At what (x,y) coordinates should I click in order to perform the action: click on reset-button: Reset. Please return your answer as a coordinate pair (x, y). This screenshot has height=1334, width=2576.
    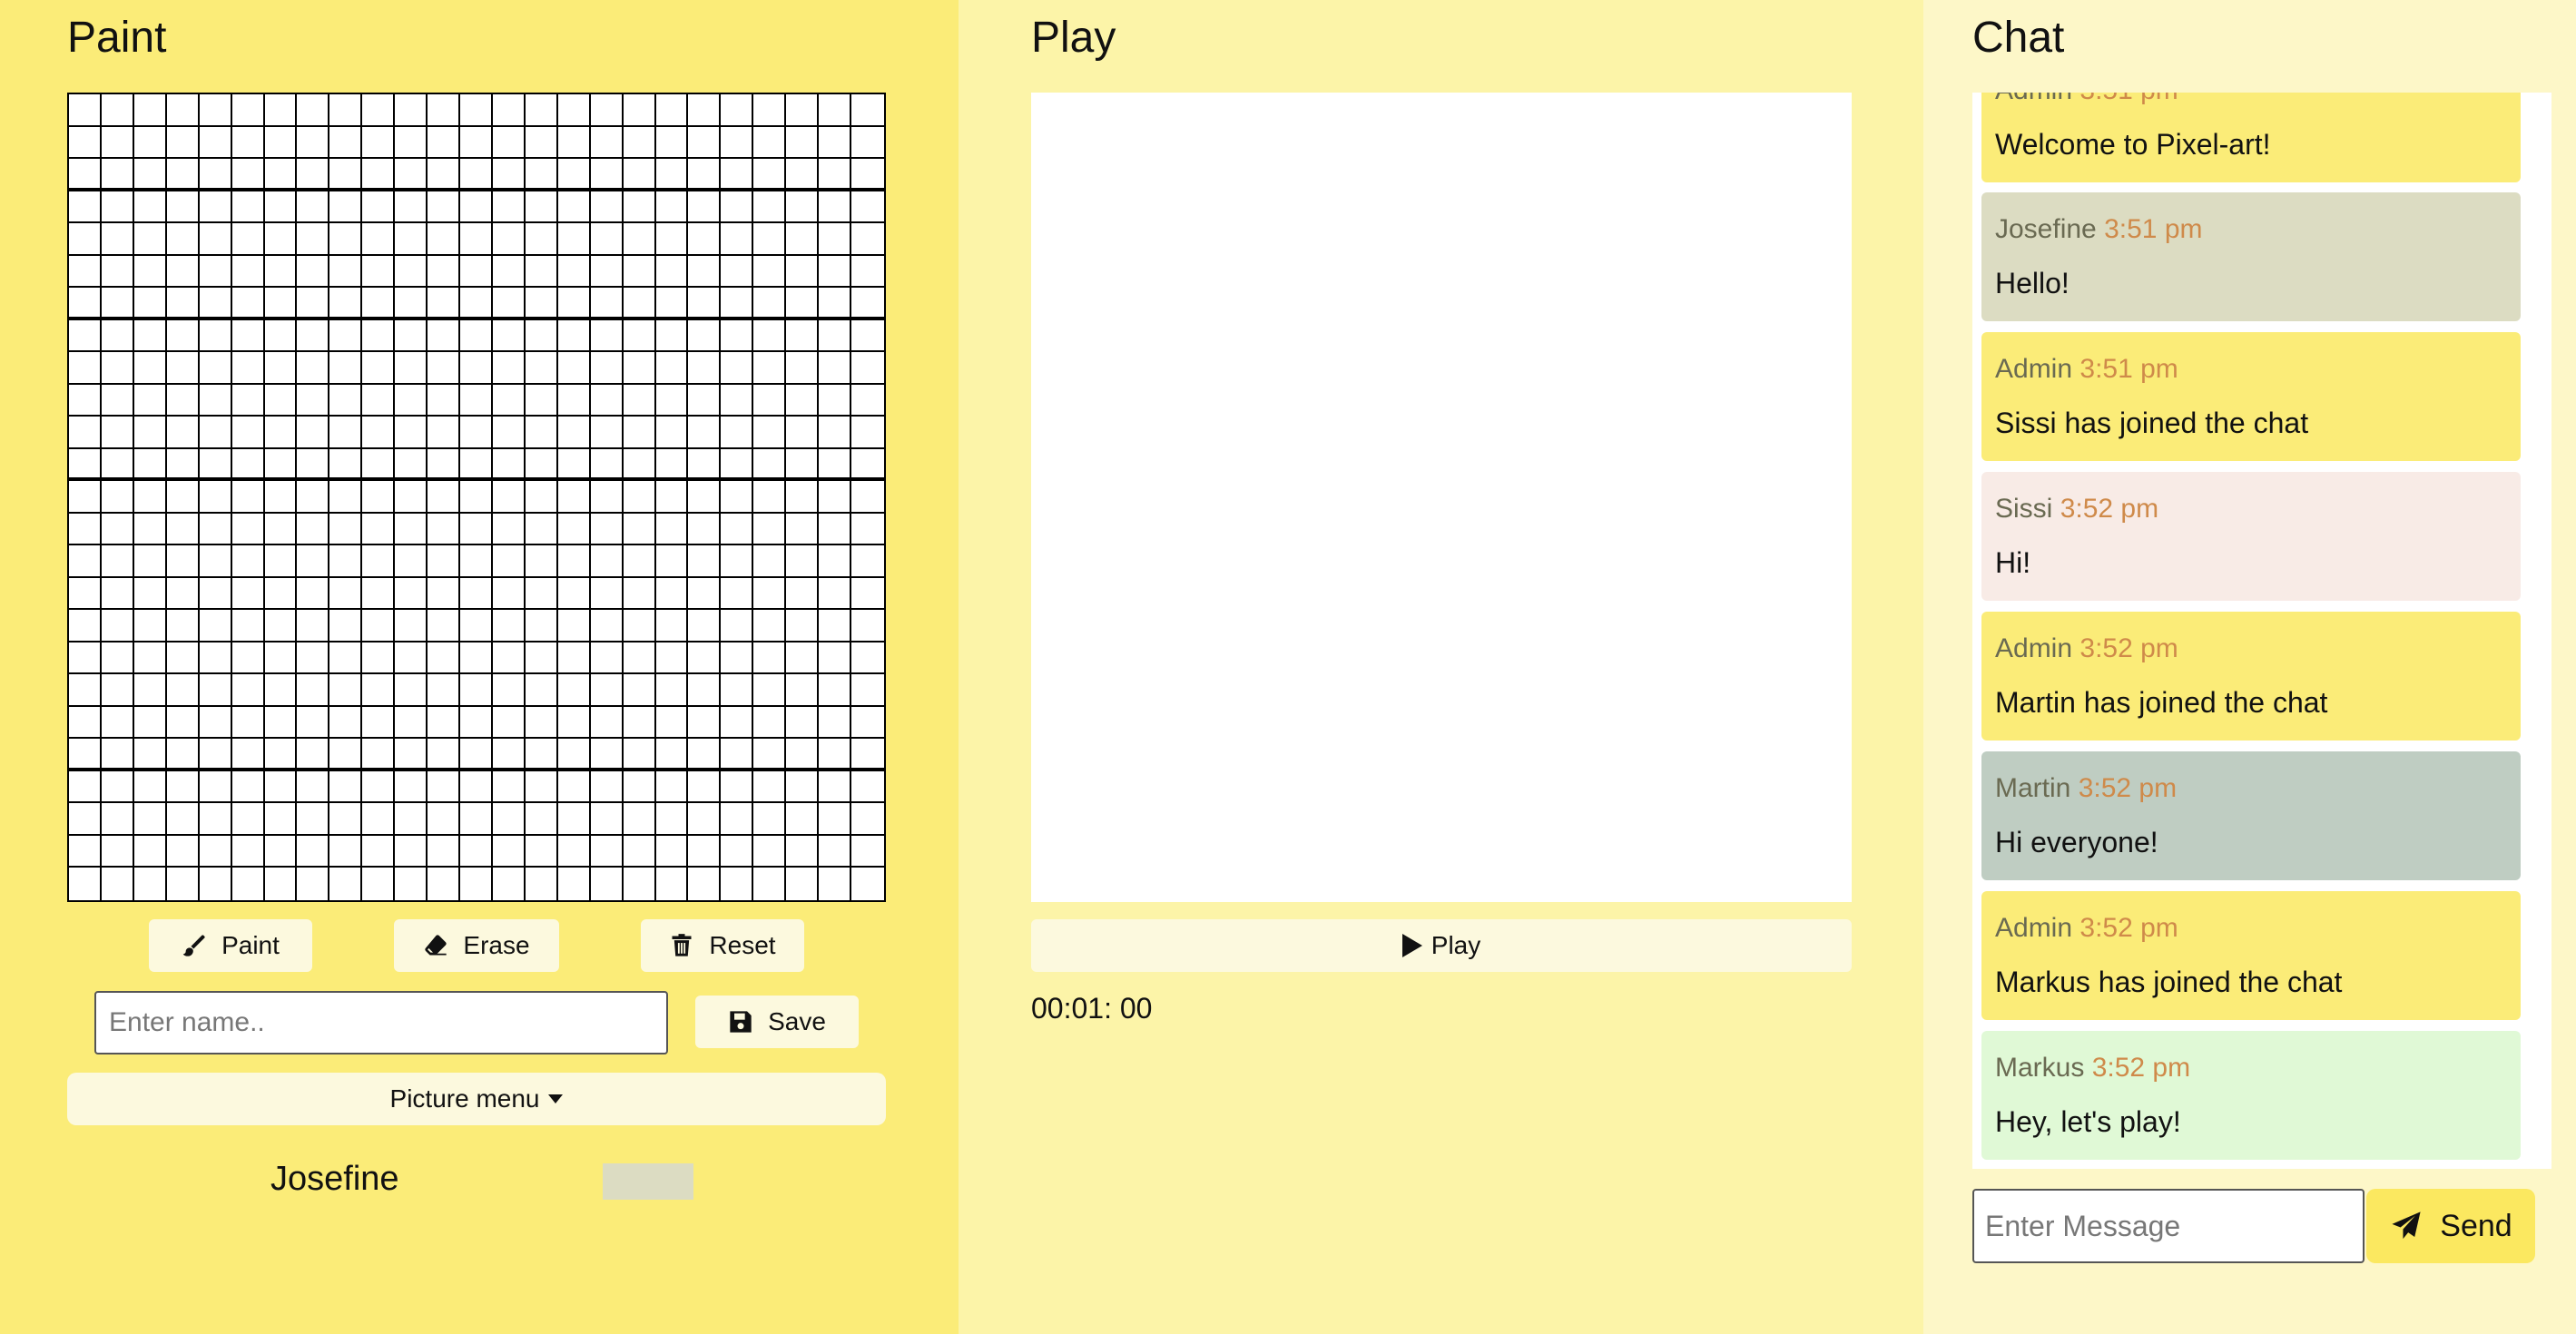
    Looking at the image, I should click on (722, 945).